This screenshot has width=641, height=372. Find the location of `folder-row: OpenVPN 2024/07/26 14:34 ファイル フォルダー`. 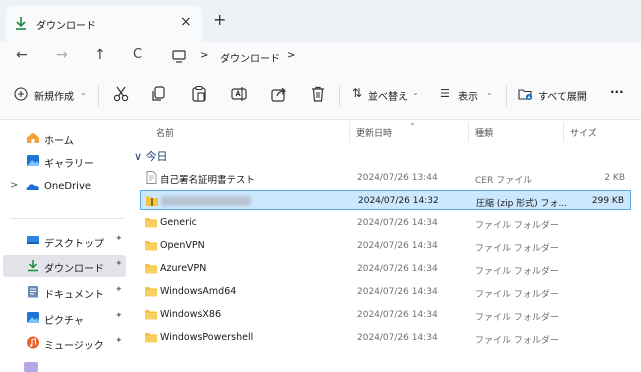

folder-row: OpenVPN 2024/07/26 14:34 ファイル フォルダー is located at coordinates (385, 246).